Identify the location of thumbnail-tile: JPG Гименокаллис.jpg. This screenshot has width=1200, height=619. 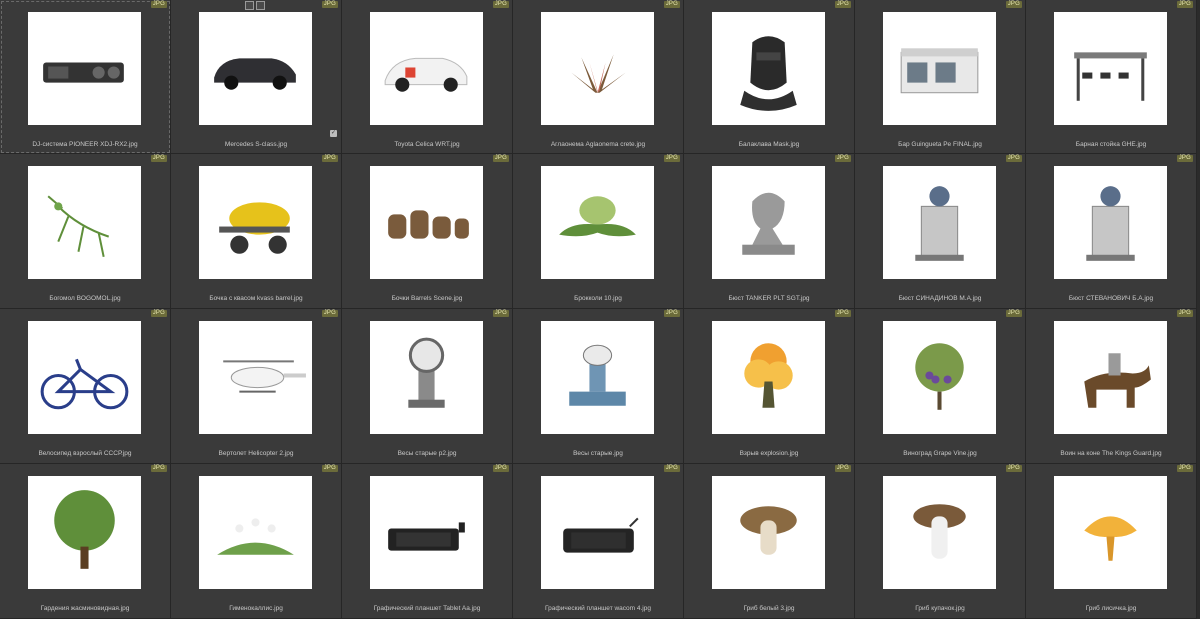
(256, 541).